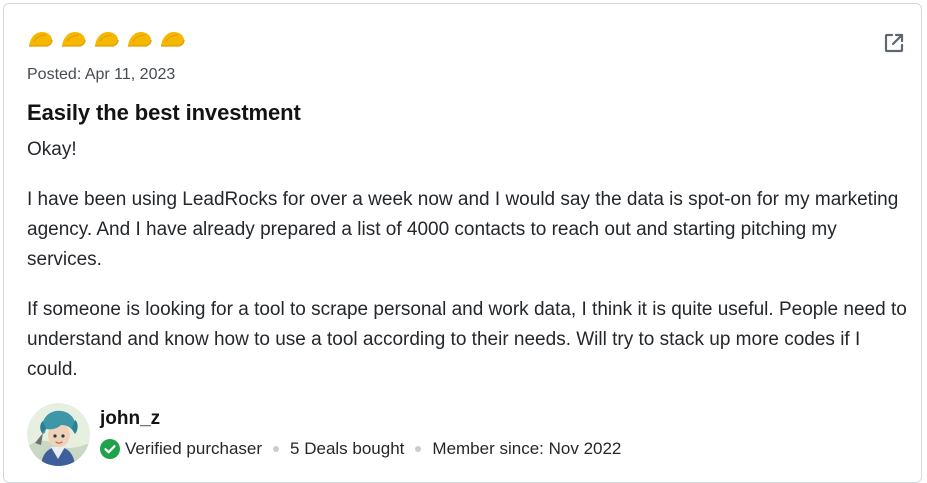 This screenshot has width=927, height=483. Describe the element at coordinates (194, 448) in the screenshot. I see `verified-purchaser-label: Verified purchaser` at that location.